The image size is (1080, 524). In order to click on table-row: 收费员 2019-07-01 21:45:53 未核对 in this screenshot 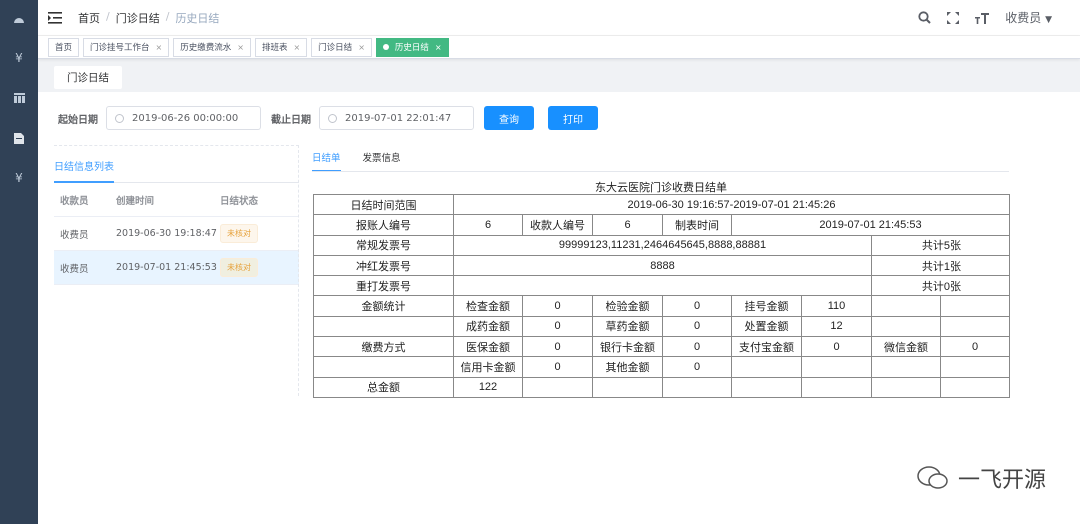, I will do `click(176, 268)`.